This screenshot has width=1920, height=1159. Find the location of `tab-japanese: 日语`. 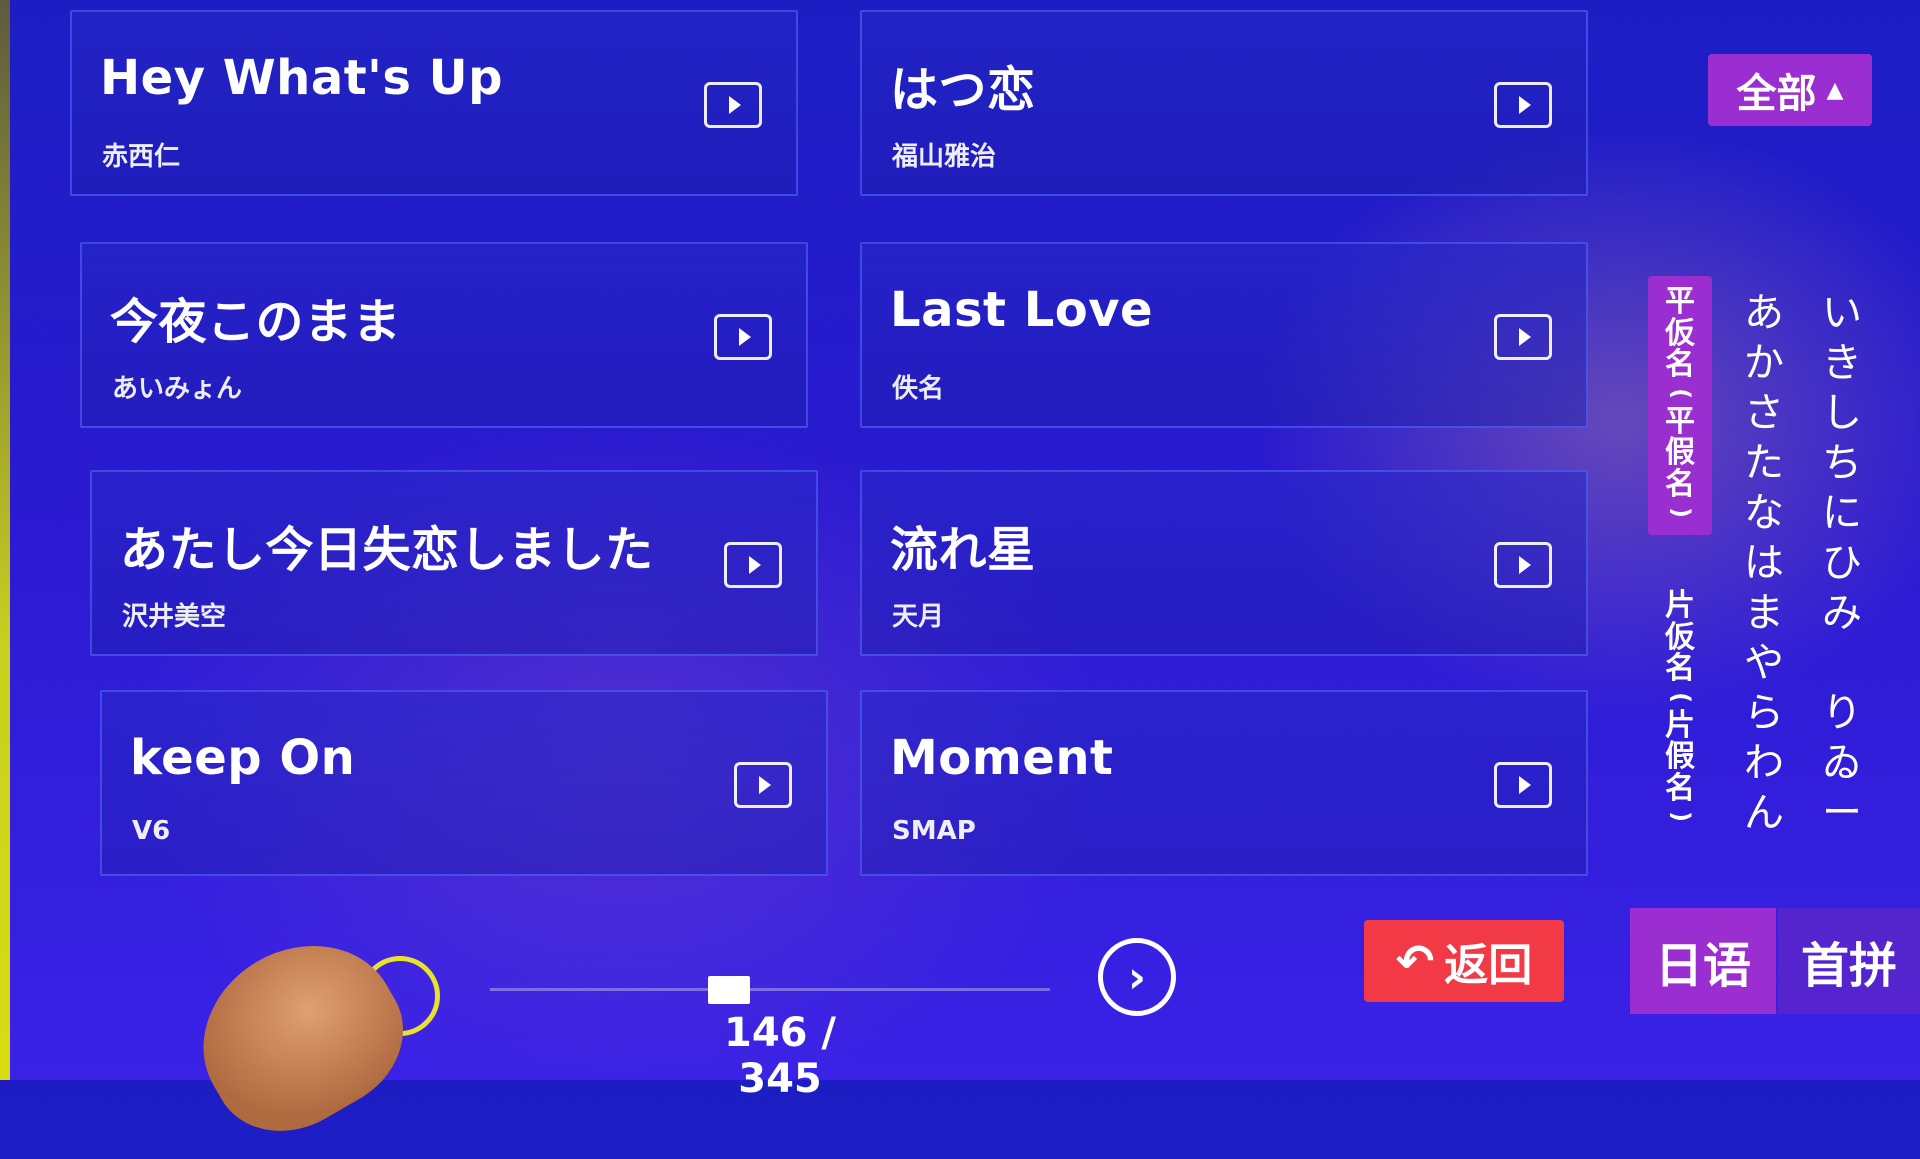

tab-japanese: 日语 is located at coordinates (1703, 961).